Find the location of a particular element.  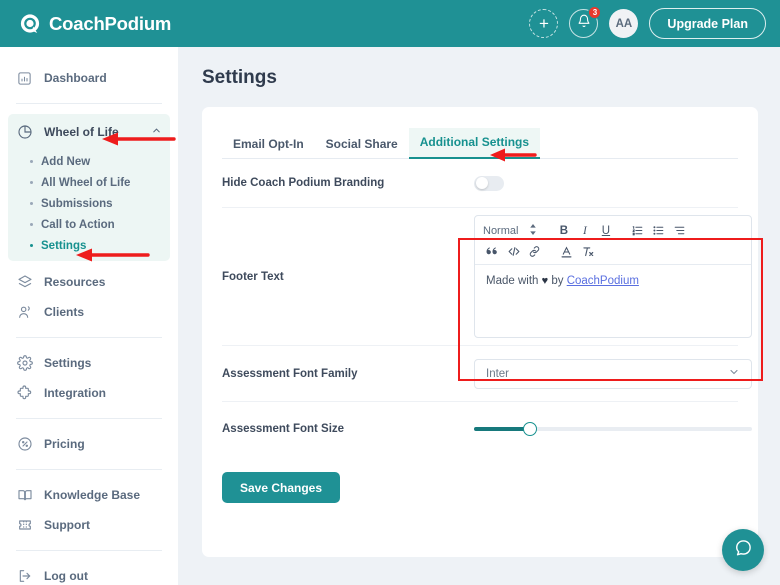

book-icon is located at coordinates (24, 495).